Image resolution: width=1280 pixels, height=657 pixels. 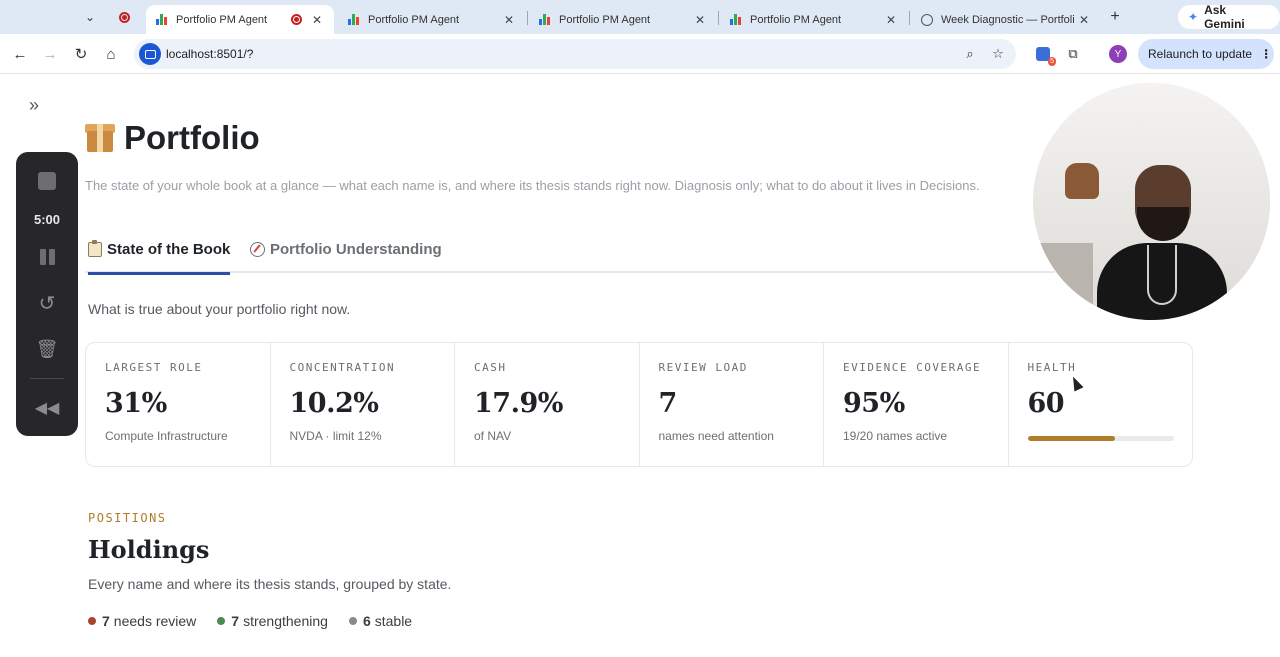 I want to click on recording-timer: 5:00, so click(x=47, y=219).